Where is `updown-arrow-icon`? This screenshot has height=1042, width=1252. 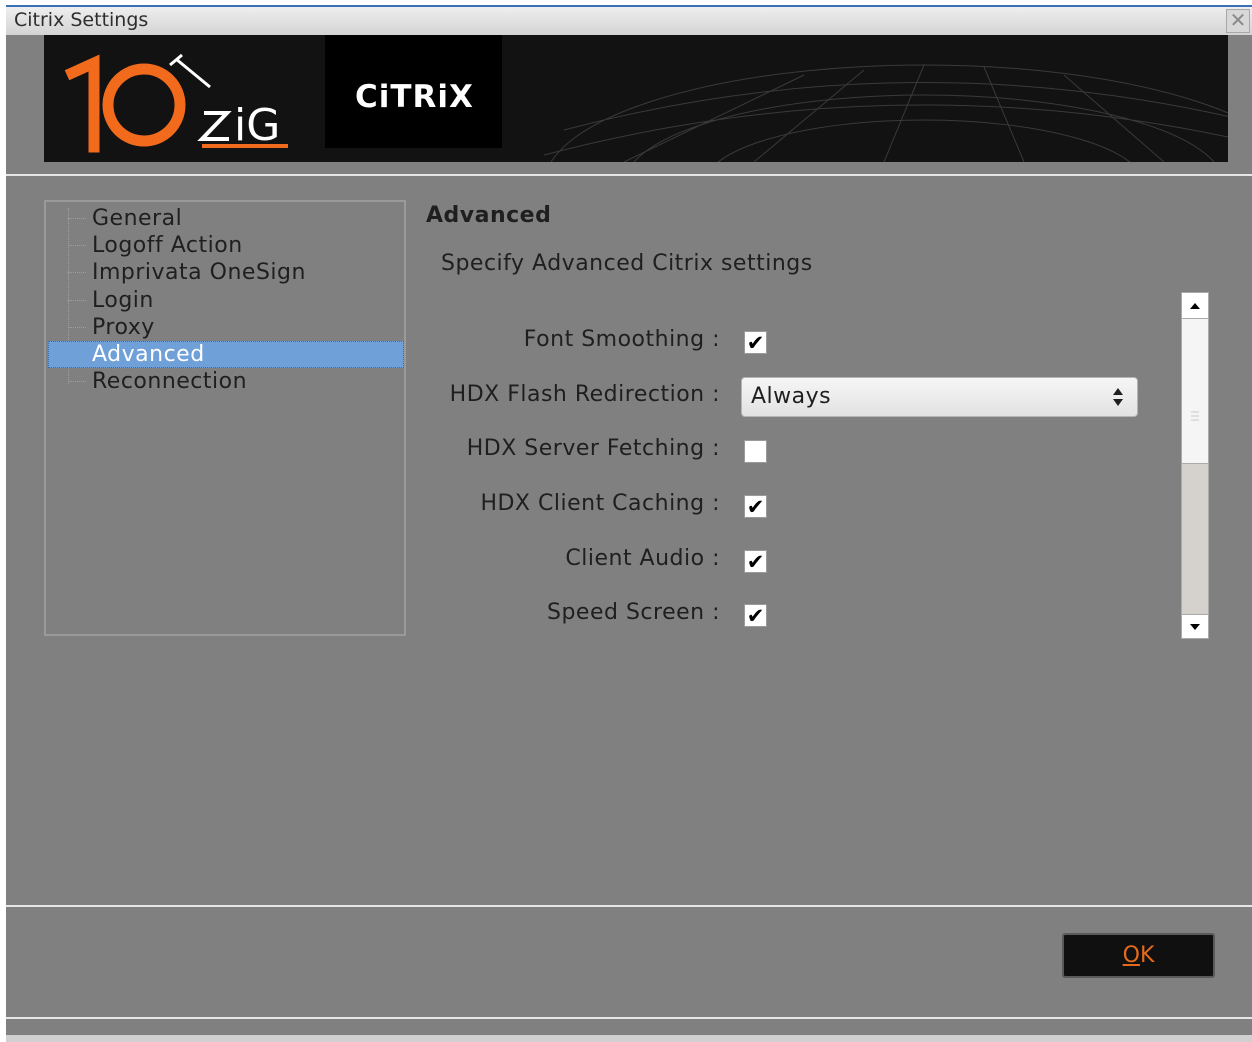
updown-arrow-icon is located at coordinates (1118, 397).